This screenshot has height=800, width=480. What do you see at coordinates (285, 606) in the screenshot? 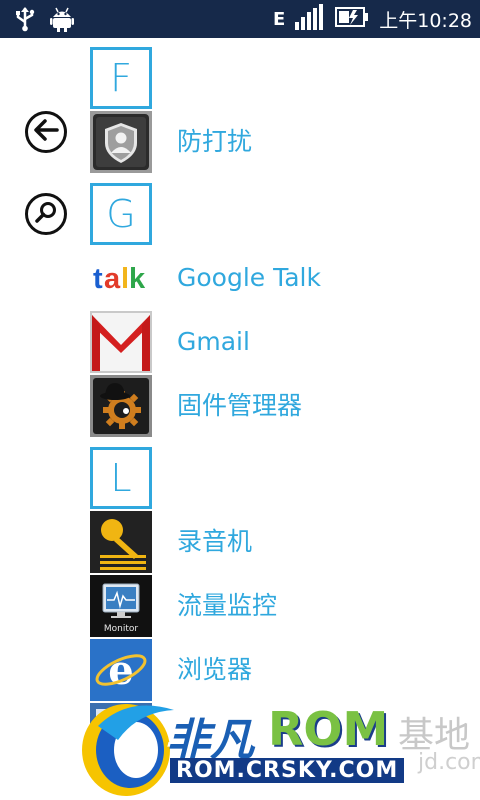
I see `app-item-traffic-monitor: Monitor 流量监控` at bounding box center [285, 606].